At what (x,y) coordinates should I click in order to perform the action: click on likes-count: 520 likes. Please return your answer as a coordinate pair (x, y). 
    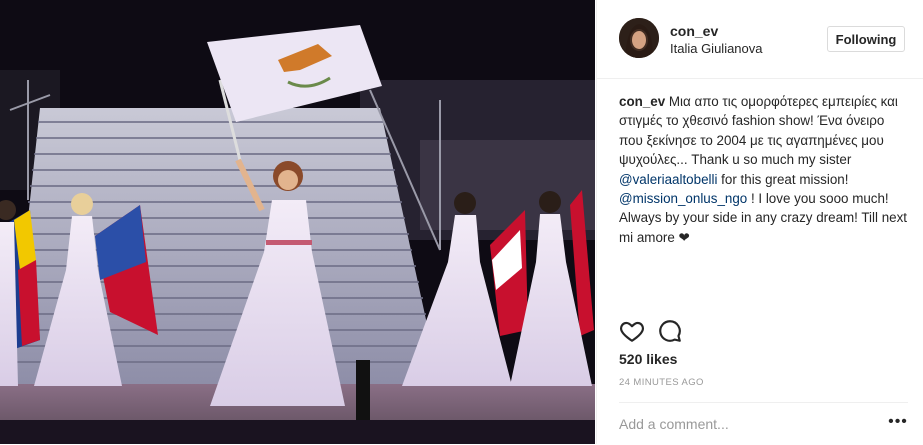
    Looking at the image, I should click on (648, 359).